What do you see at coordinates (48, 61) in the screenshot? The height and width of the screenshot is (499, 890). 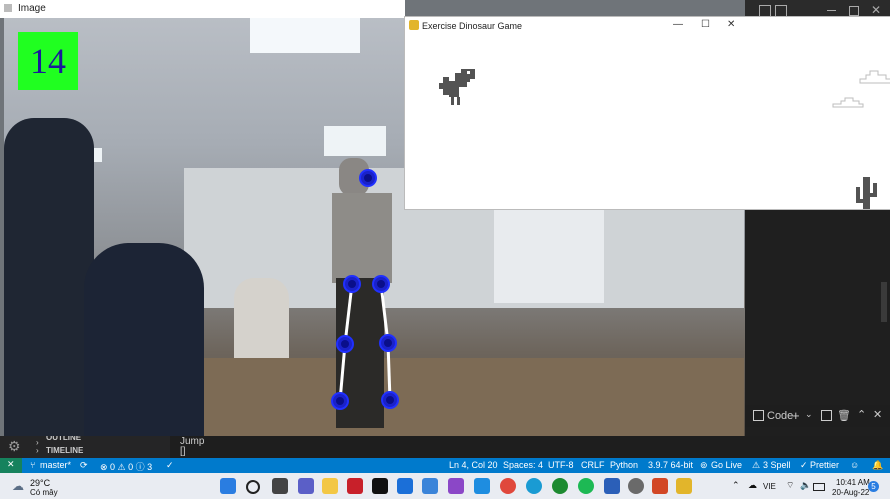 I see `score-counter: 14` at bounding box center [48, 61].